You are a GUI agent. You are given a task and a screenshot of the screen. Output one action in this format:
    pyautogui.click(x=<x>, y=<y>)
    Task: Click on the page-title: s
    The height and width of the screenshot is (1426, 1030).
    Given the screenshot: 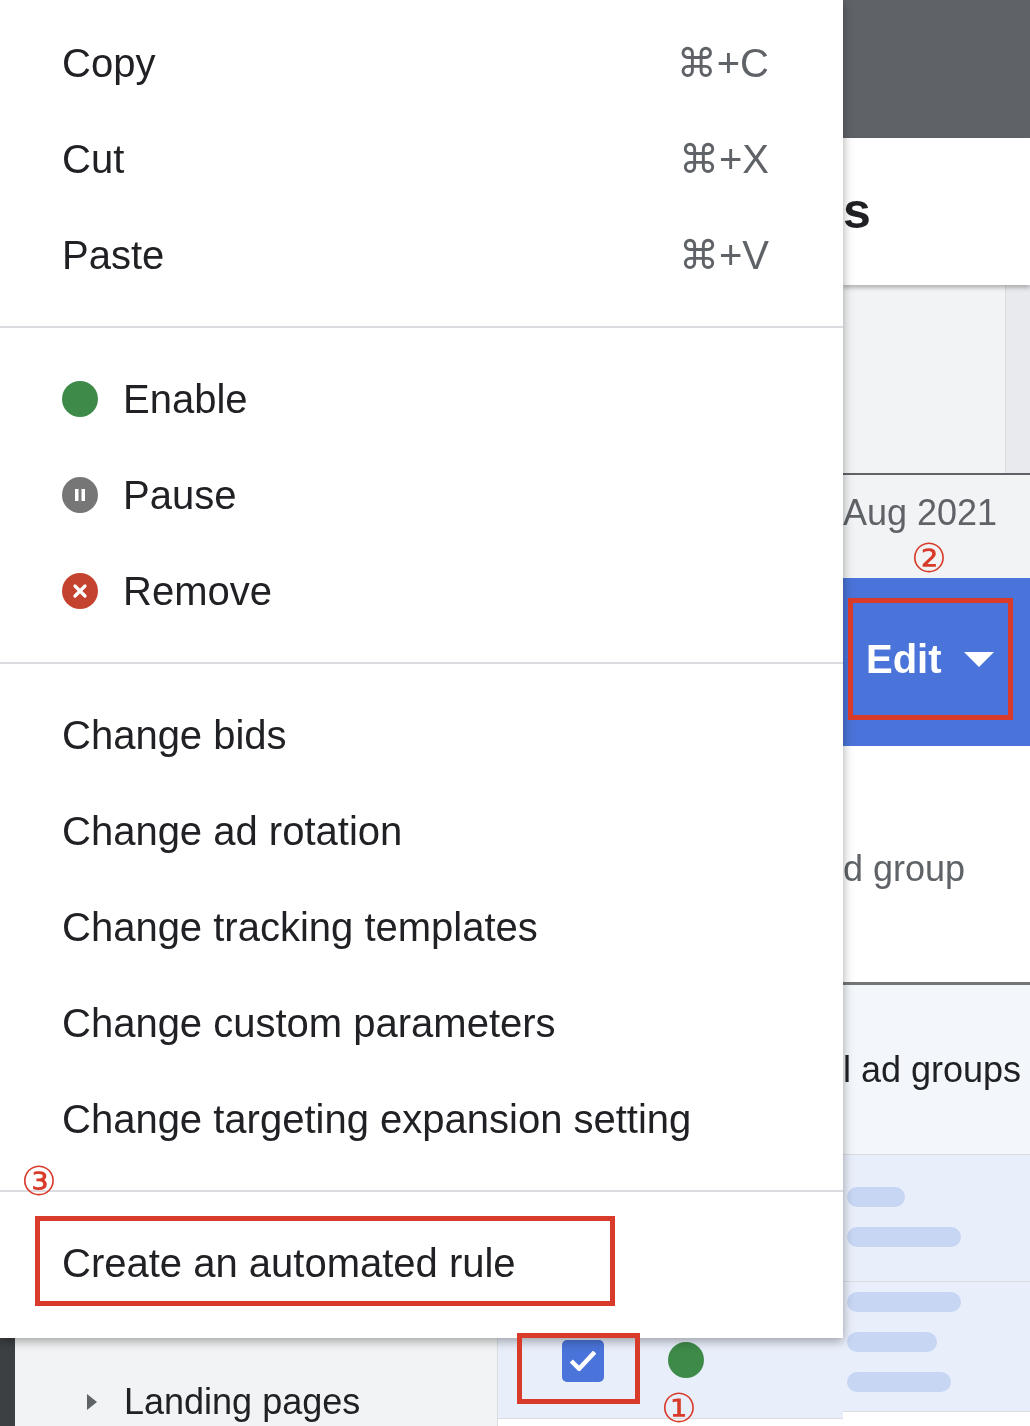 What is the action you would take?
    pyautogui.click(x=857, y=210)
    